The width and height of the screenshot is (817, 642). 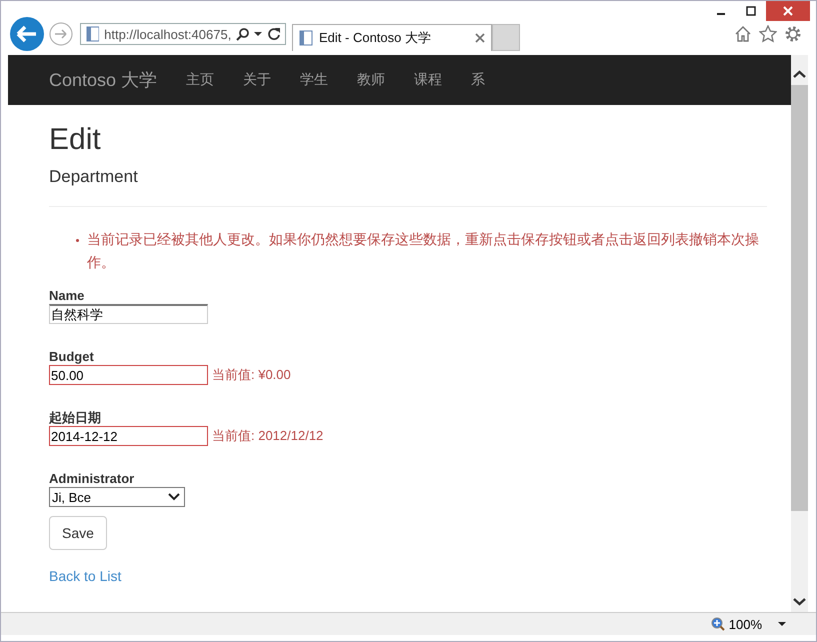 I want to click on nav-link: 课程, so click(x=428, y=80).